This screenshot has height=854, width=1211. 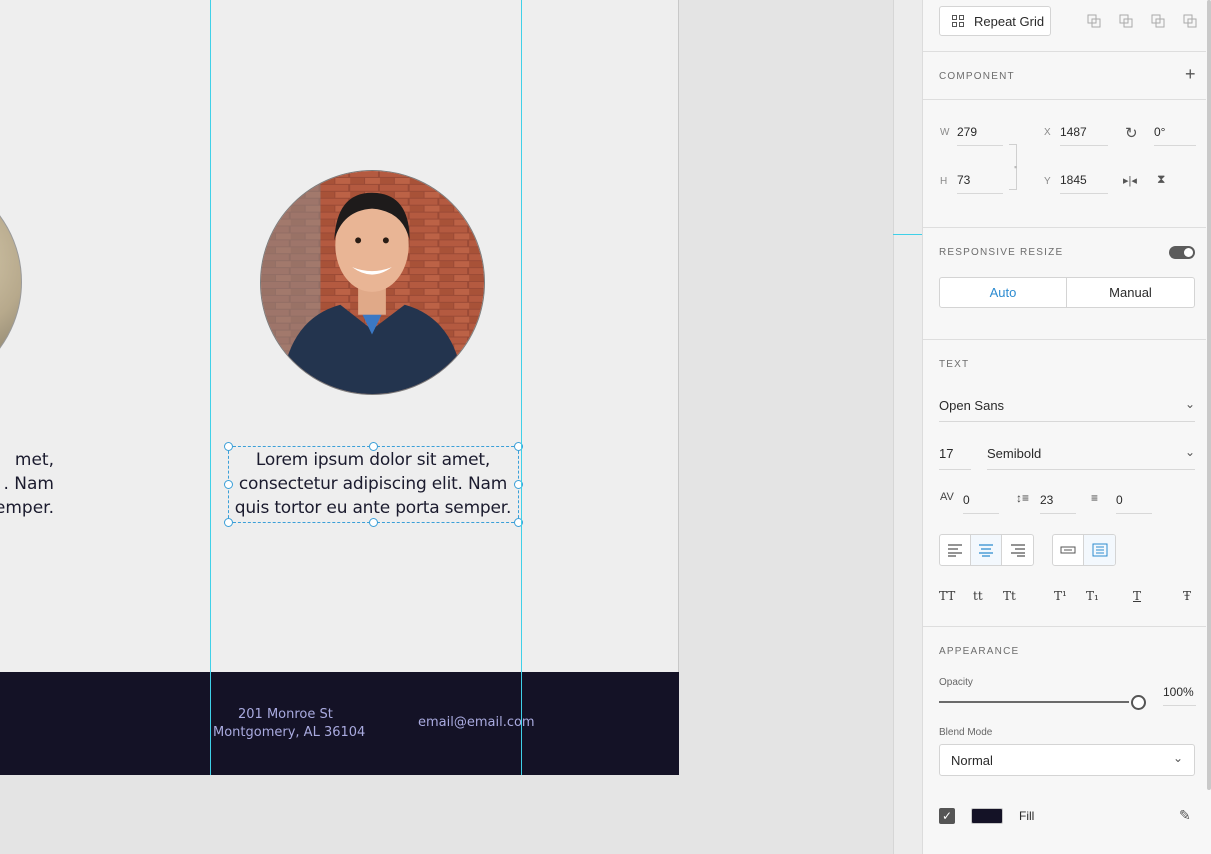 I want to click on line-spacing-field: 23, so click(x=1058, y=503).